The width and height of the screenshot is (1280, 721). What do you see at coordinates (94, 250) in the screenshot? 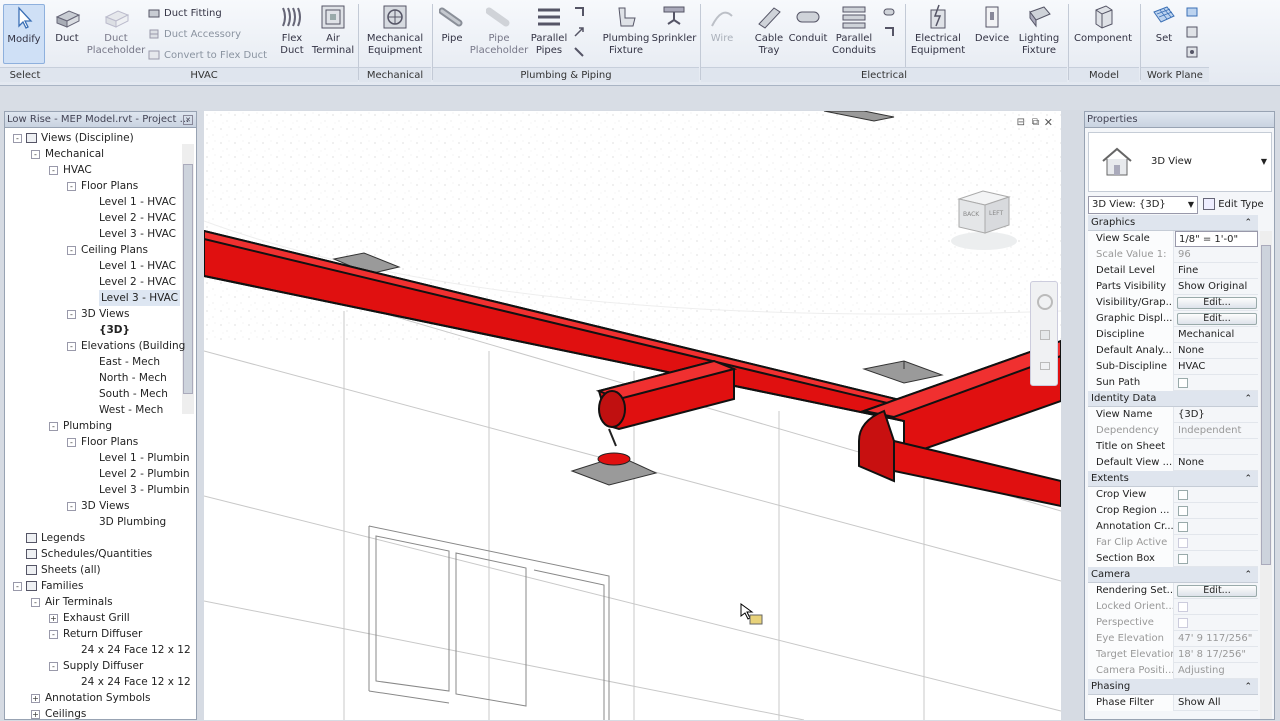
I see `browser-tree-item: - Ceiling Plans` at bounding box center [94, 250].